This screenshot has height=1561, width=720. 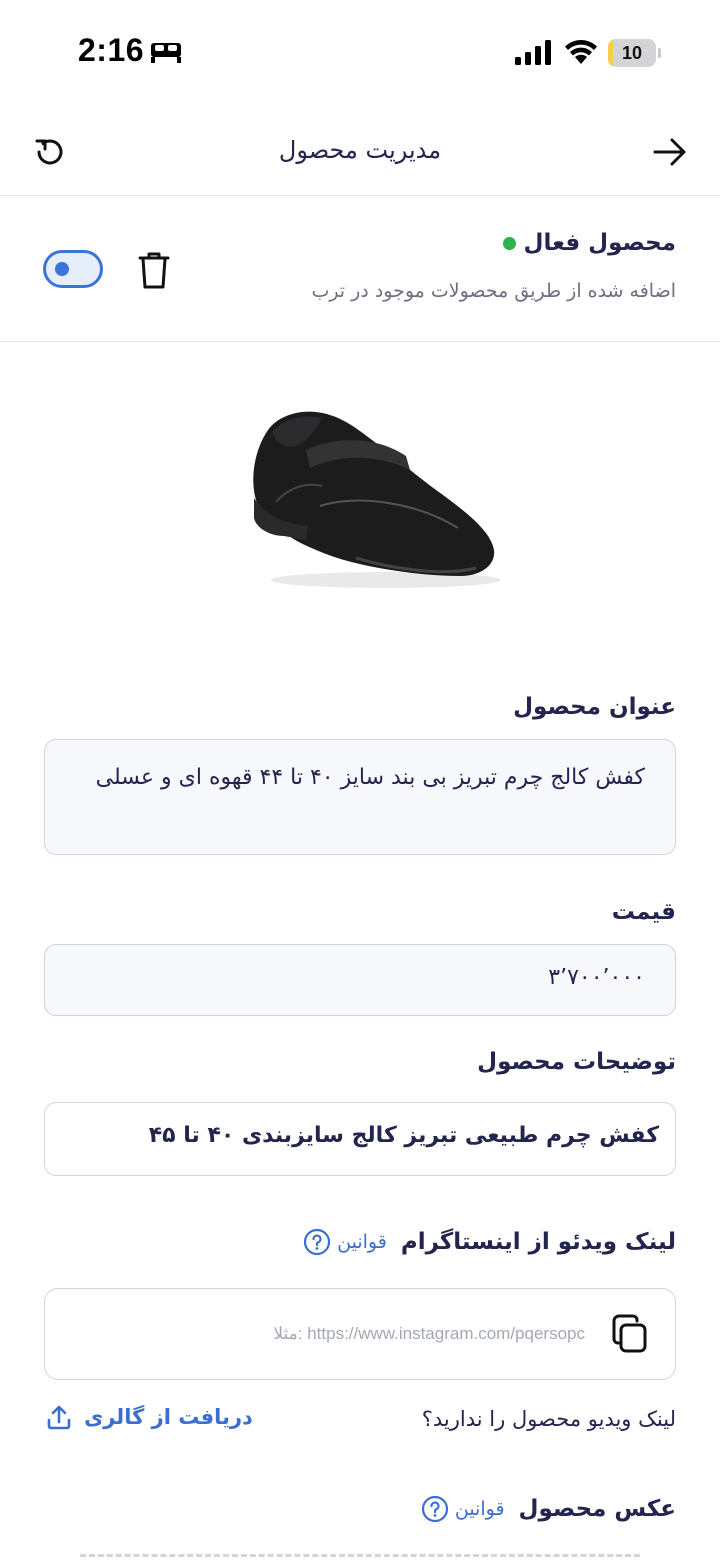 What do you see at coordinates (377, 499) in the screenshot?
I see `product-image` at bounding box center [377, 499].